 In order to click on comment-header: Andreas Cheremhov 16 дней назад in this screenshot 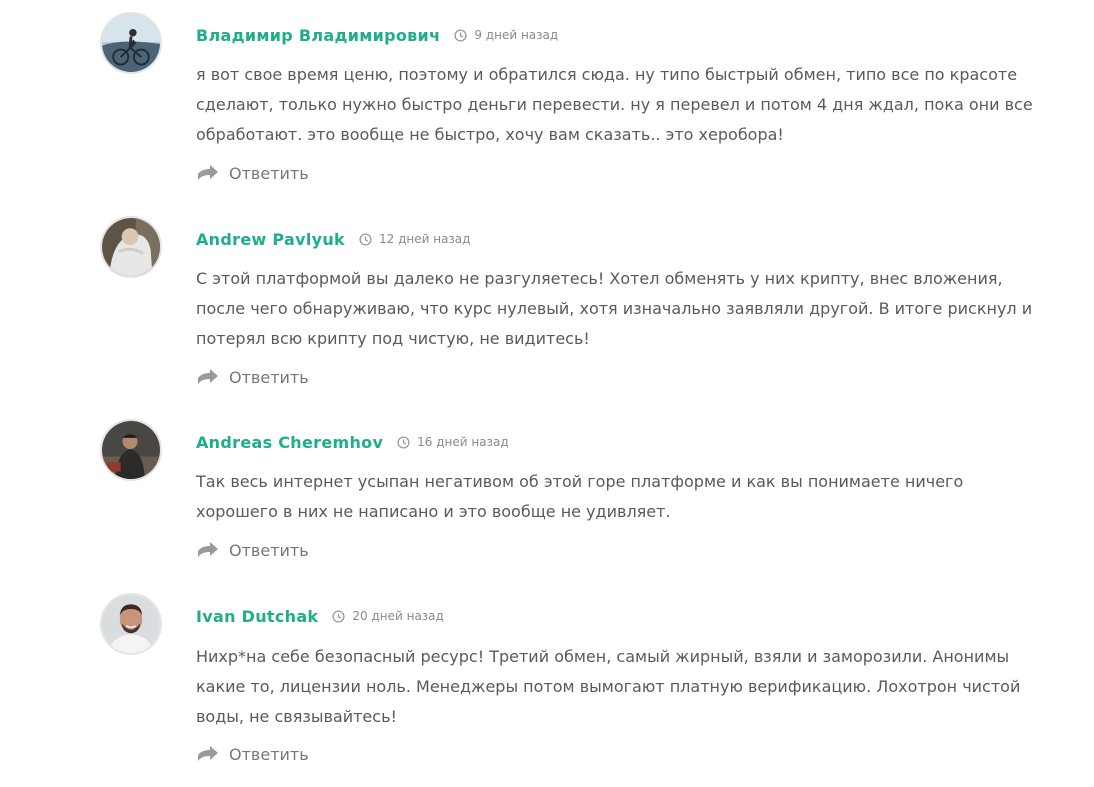, I will do `click(352, 442)`.